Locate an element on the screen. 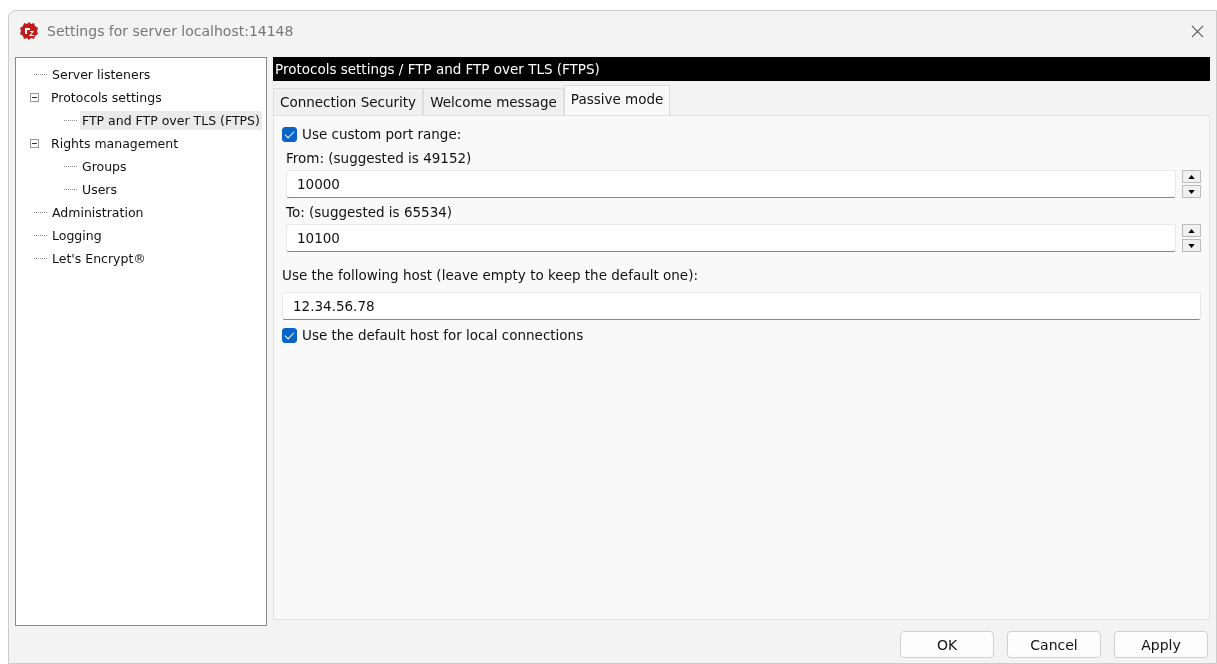  input-field: 10000 is located at coordinates (731, 184).